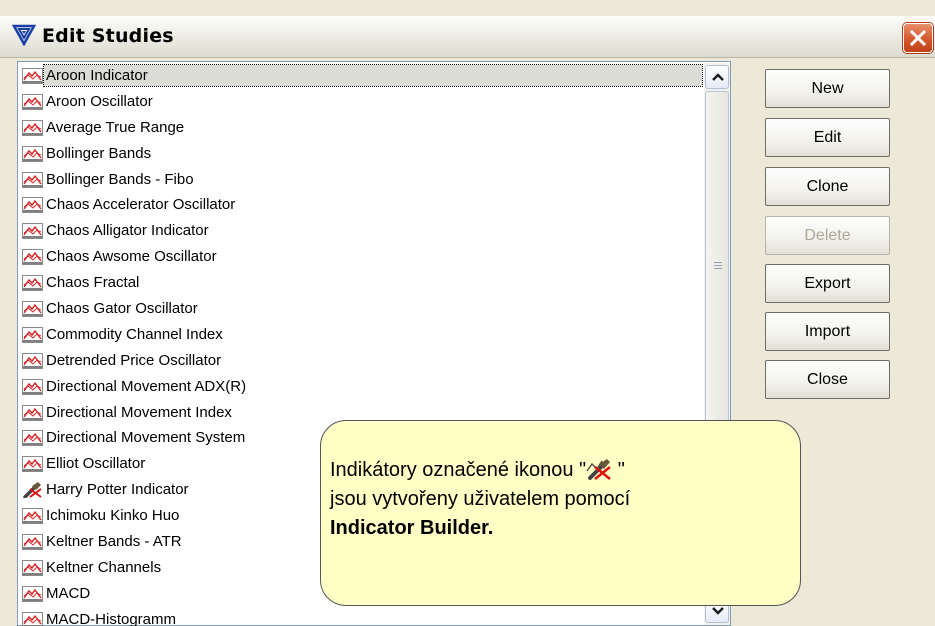 The width and height of the screenshot is (935, 626). What do you see at coordinates (718, 265) in the screenshot?
I see `scroll-grip-icon` at bounding box center [718, 265].